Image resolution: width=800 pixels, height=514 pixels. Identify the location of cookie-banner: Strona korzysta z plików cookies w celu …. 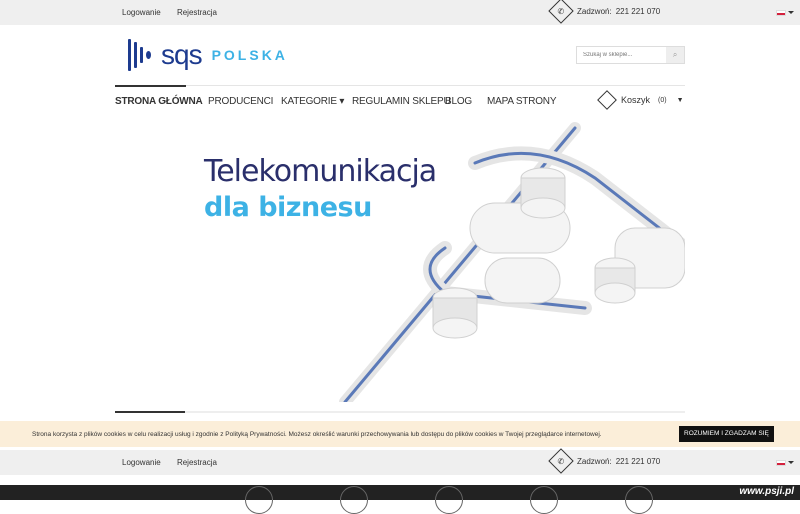
(400, 434).